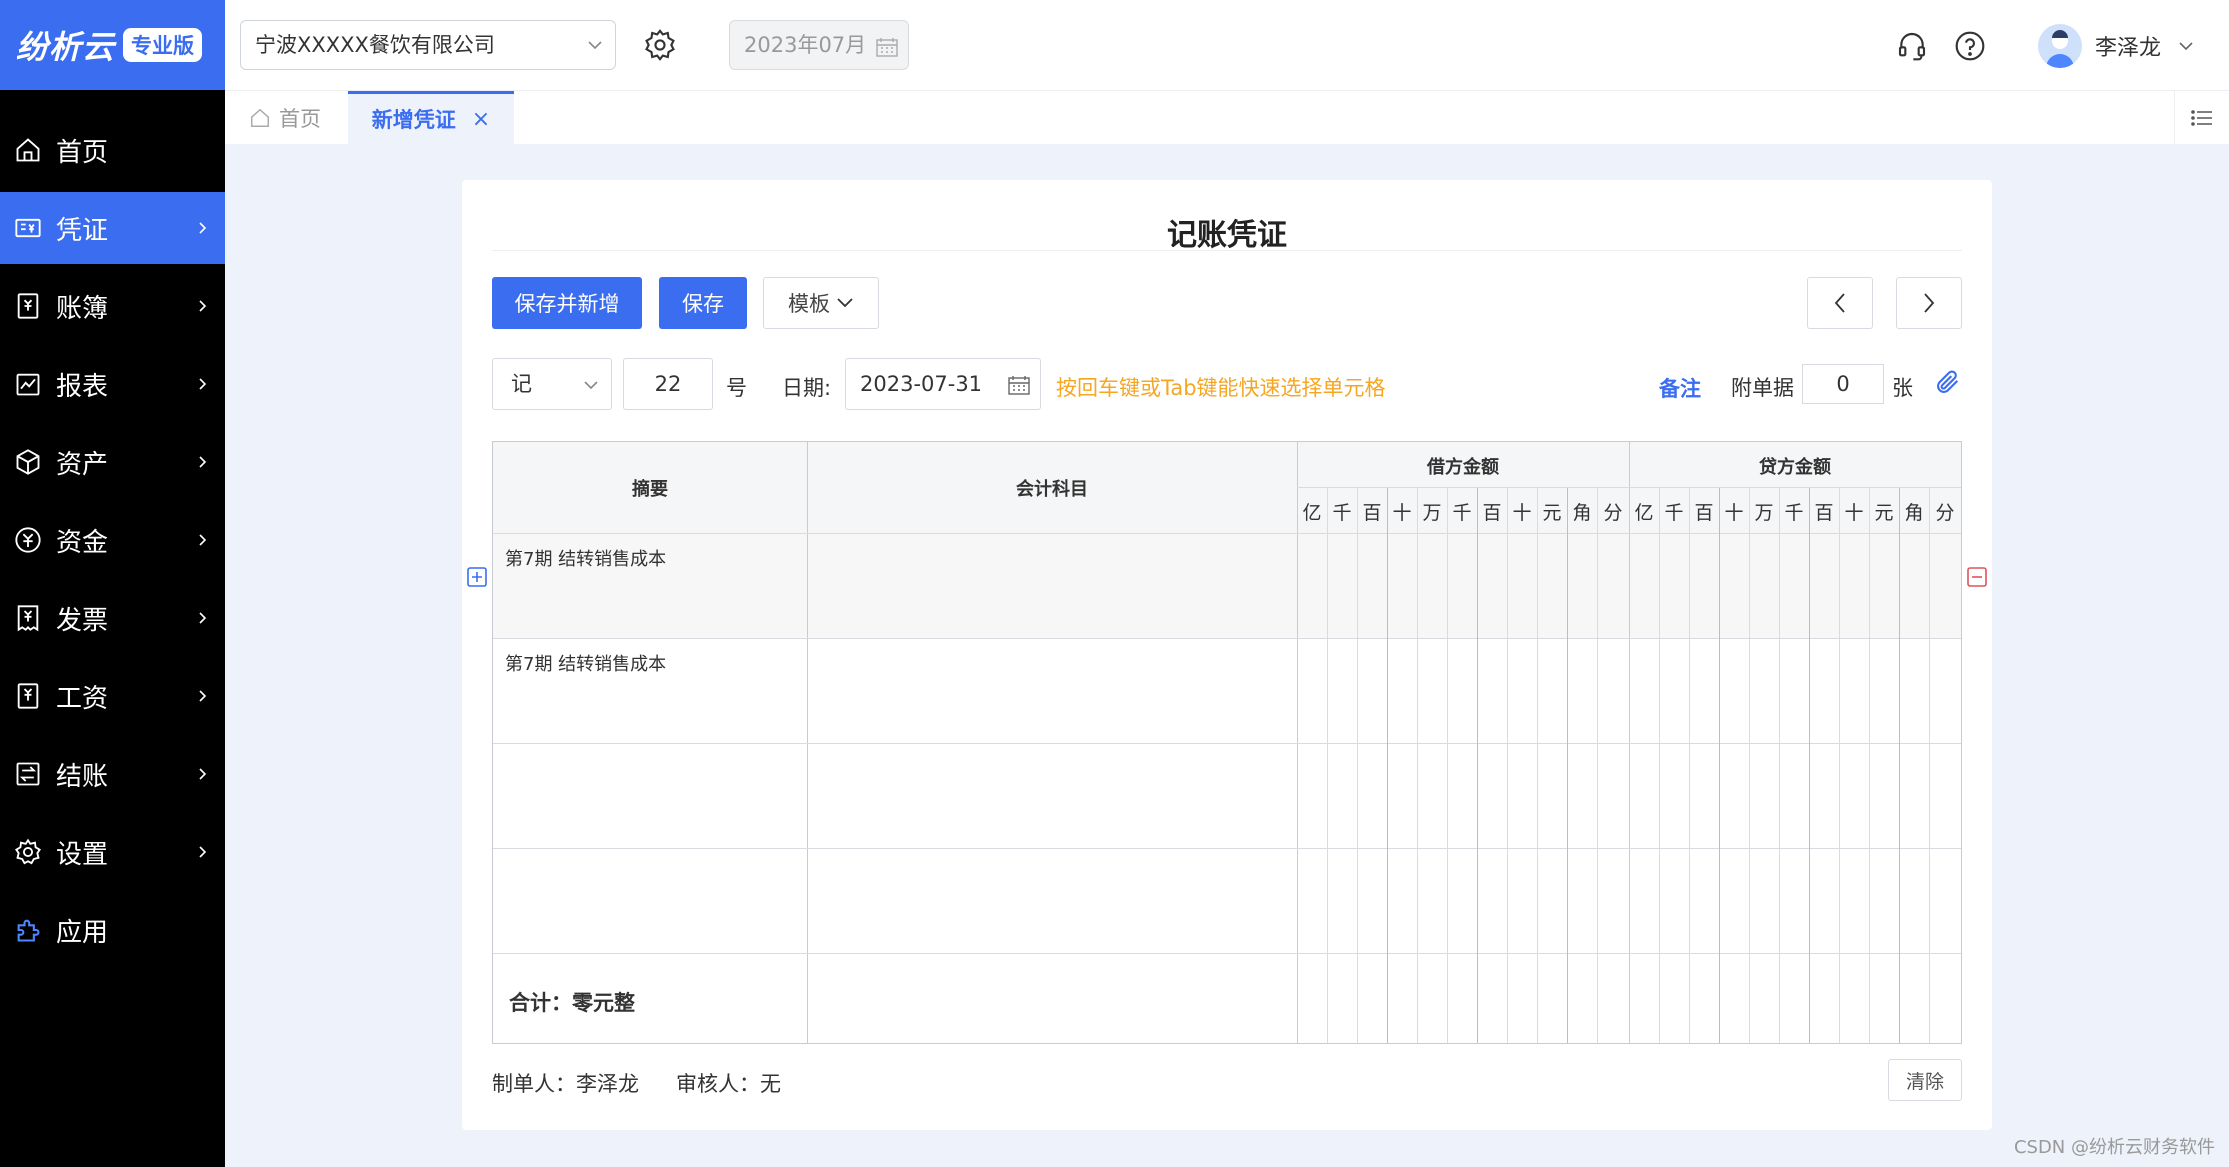 This screenshot has height=1167, width=2229. What do you see at coordinates (521, 384) in the screenshot?
I see `voucher-word: 记` at bounding box center [521, 384].